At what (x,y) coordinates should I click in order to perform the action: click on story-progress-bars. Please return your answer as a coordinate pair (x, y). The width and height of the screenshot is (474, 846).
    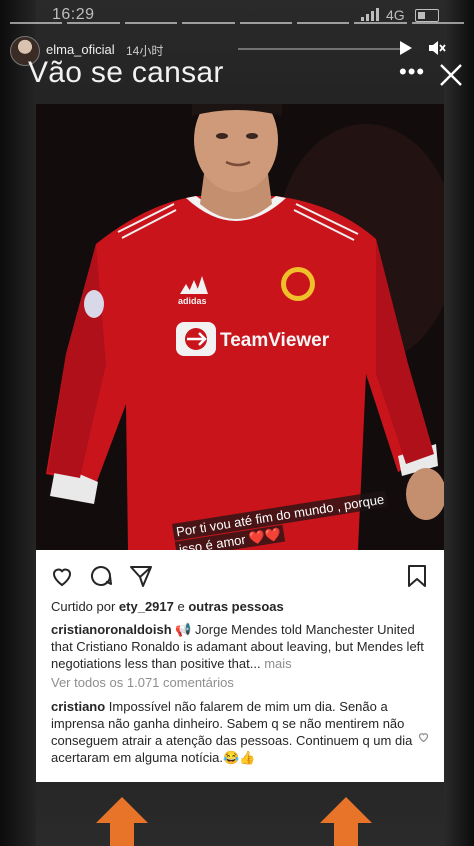
    Looking at the image, I should click on (237, 23).